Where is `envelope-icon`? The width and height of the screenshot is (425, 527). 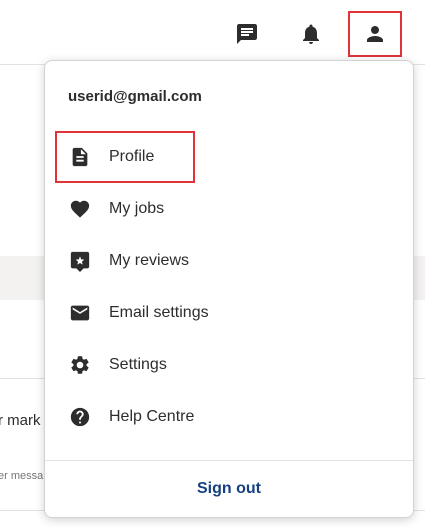 envelope-icon is located at coordinates (80, 313).